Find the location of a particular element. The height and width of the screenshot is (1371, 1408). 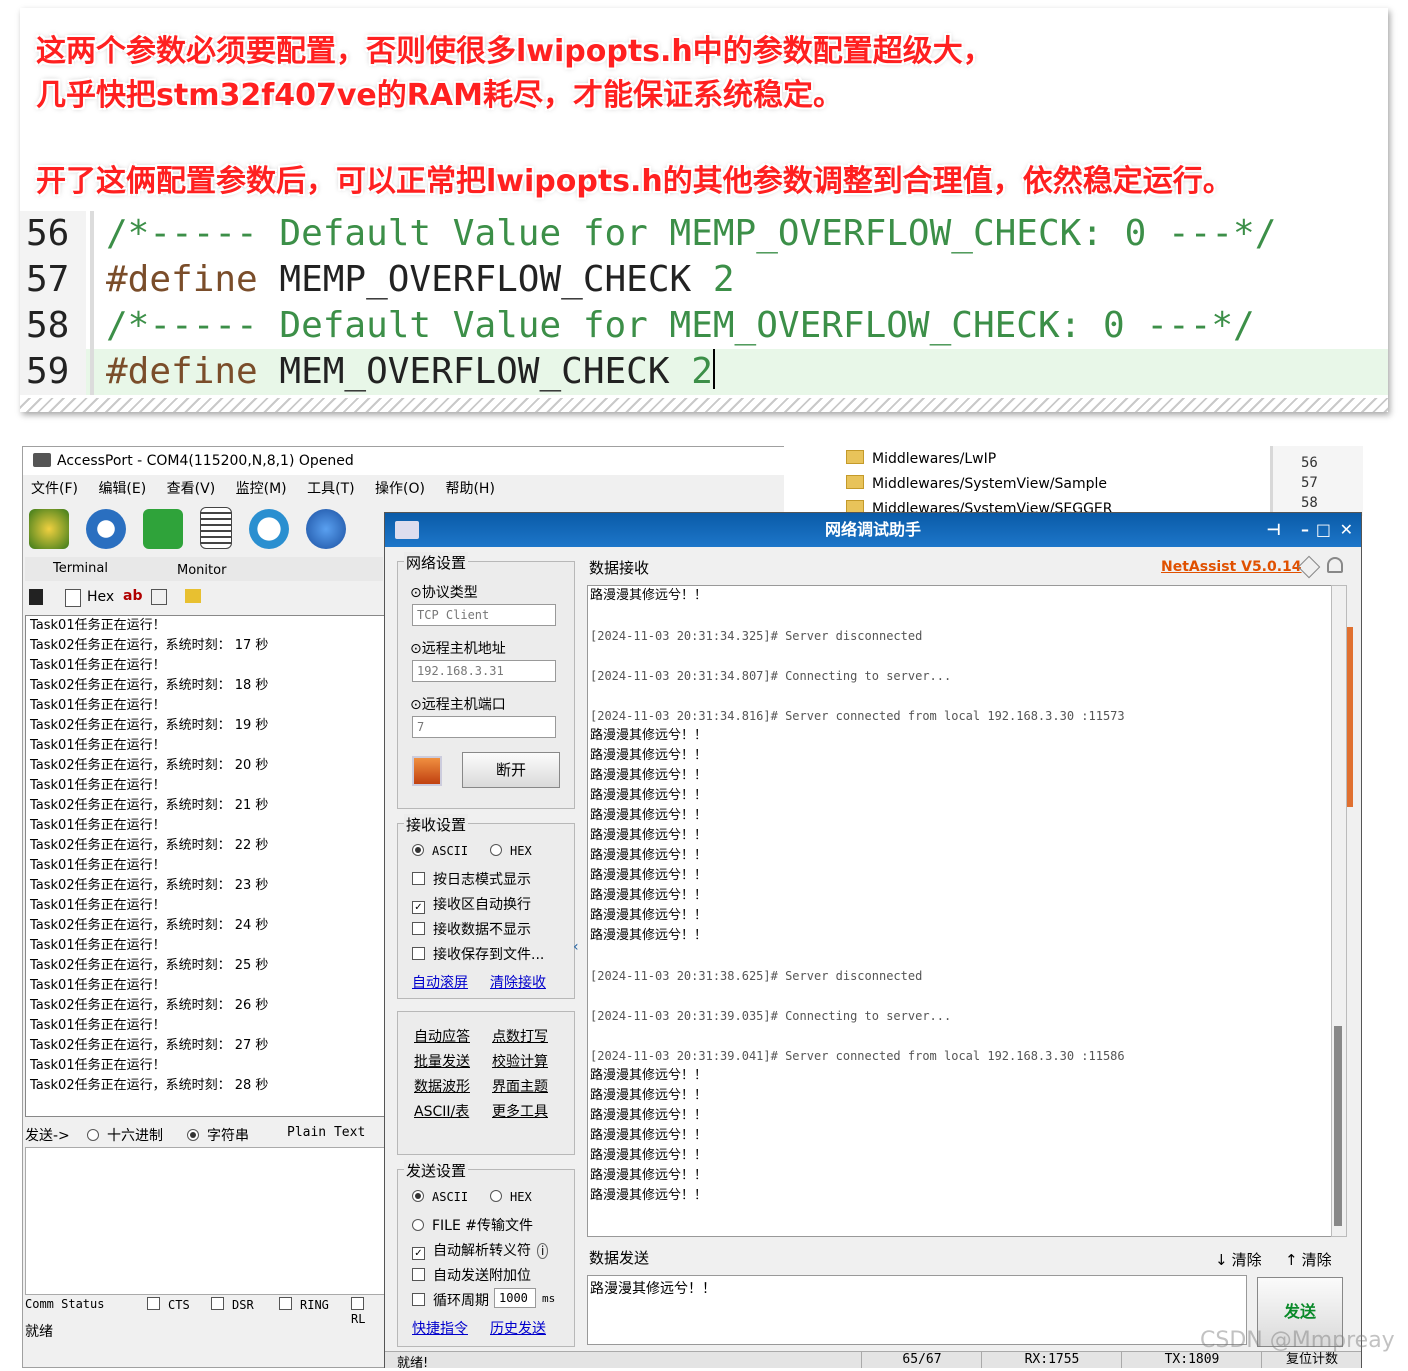

tree-item: Middlewares/LwIP is located at coordinates (921, 458).